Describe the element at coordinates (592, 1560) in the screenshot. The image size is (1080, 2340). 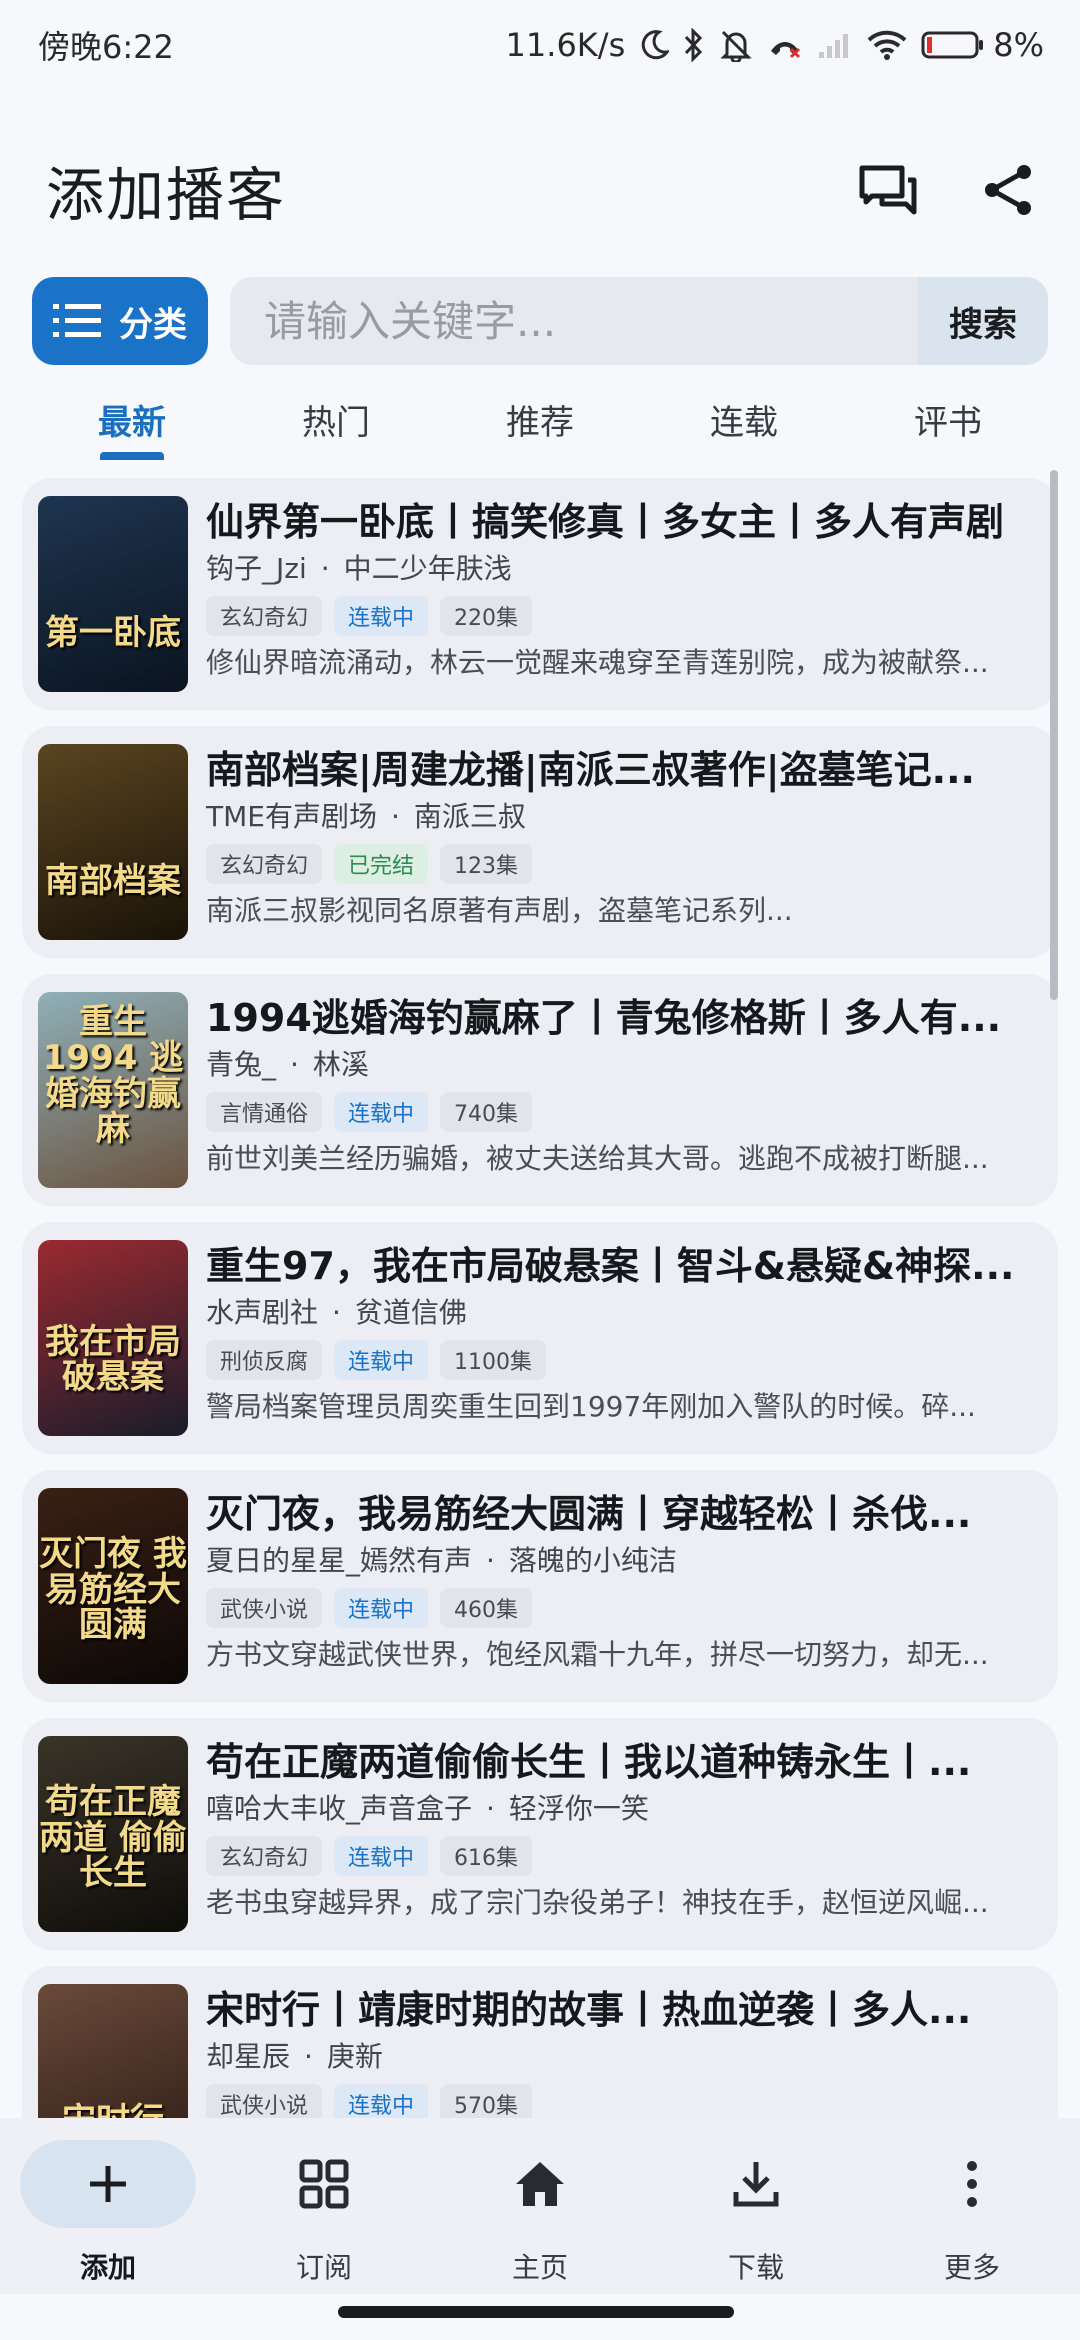
I see `podcast-author: 落魄的小纯洁` at that location.